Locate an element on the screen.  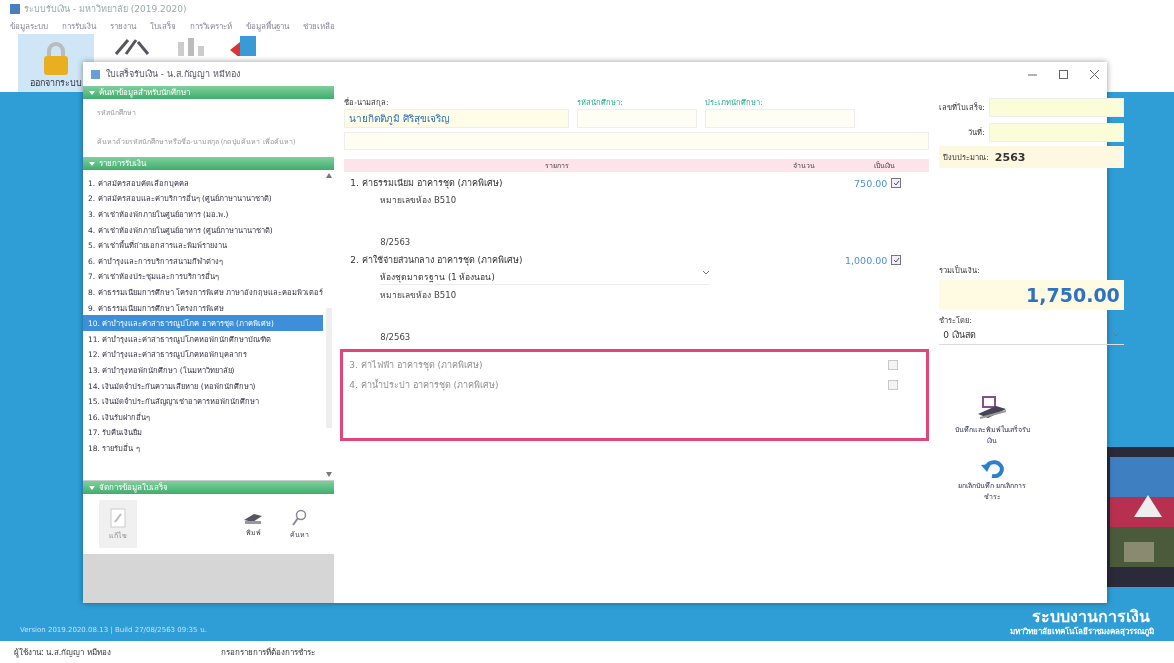
user-status: ผู้ใช้งาน: น.ส.กัญญา หมีทอง is located at coordinates (62, 652).